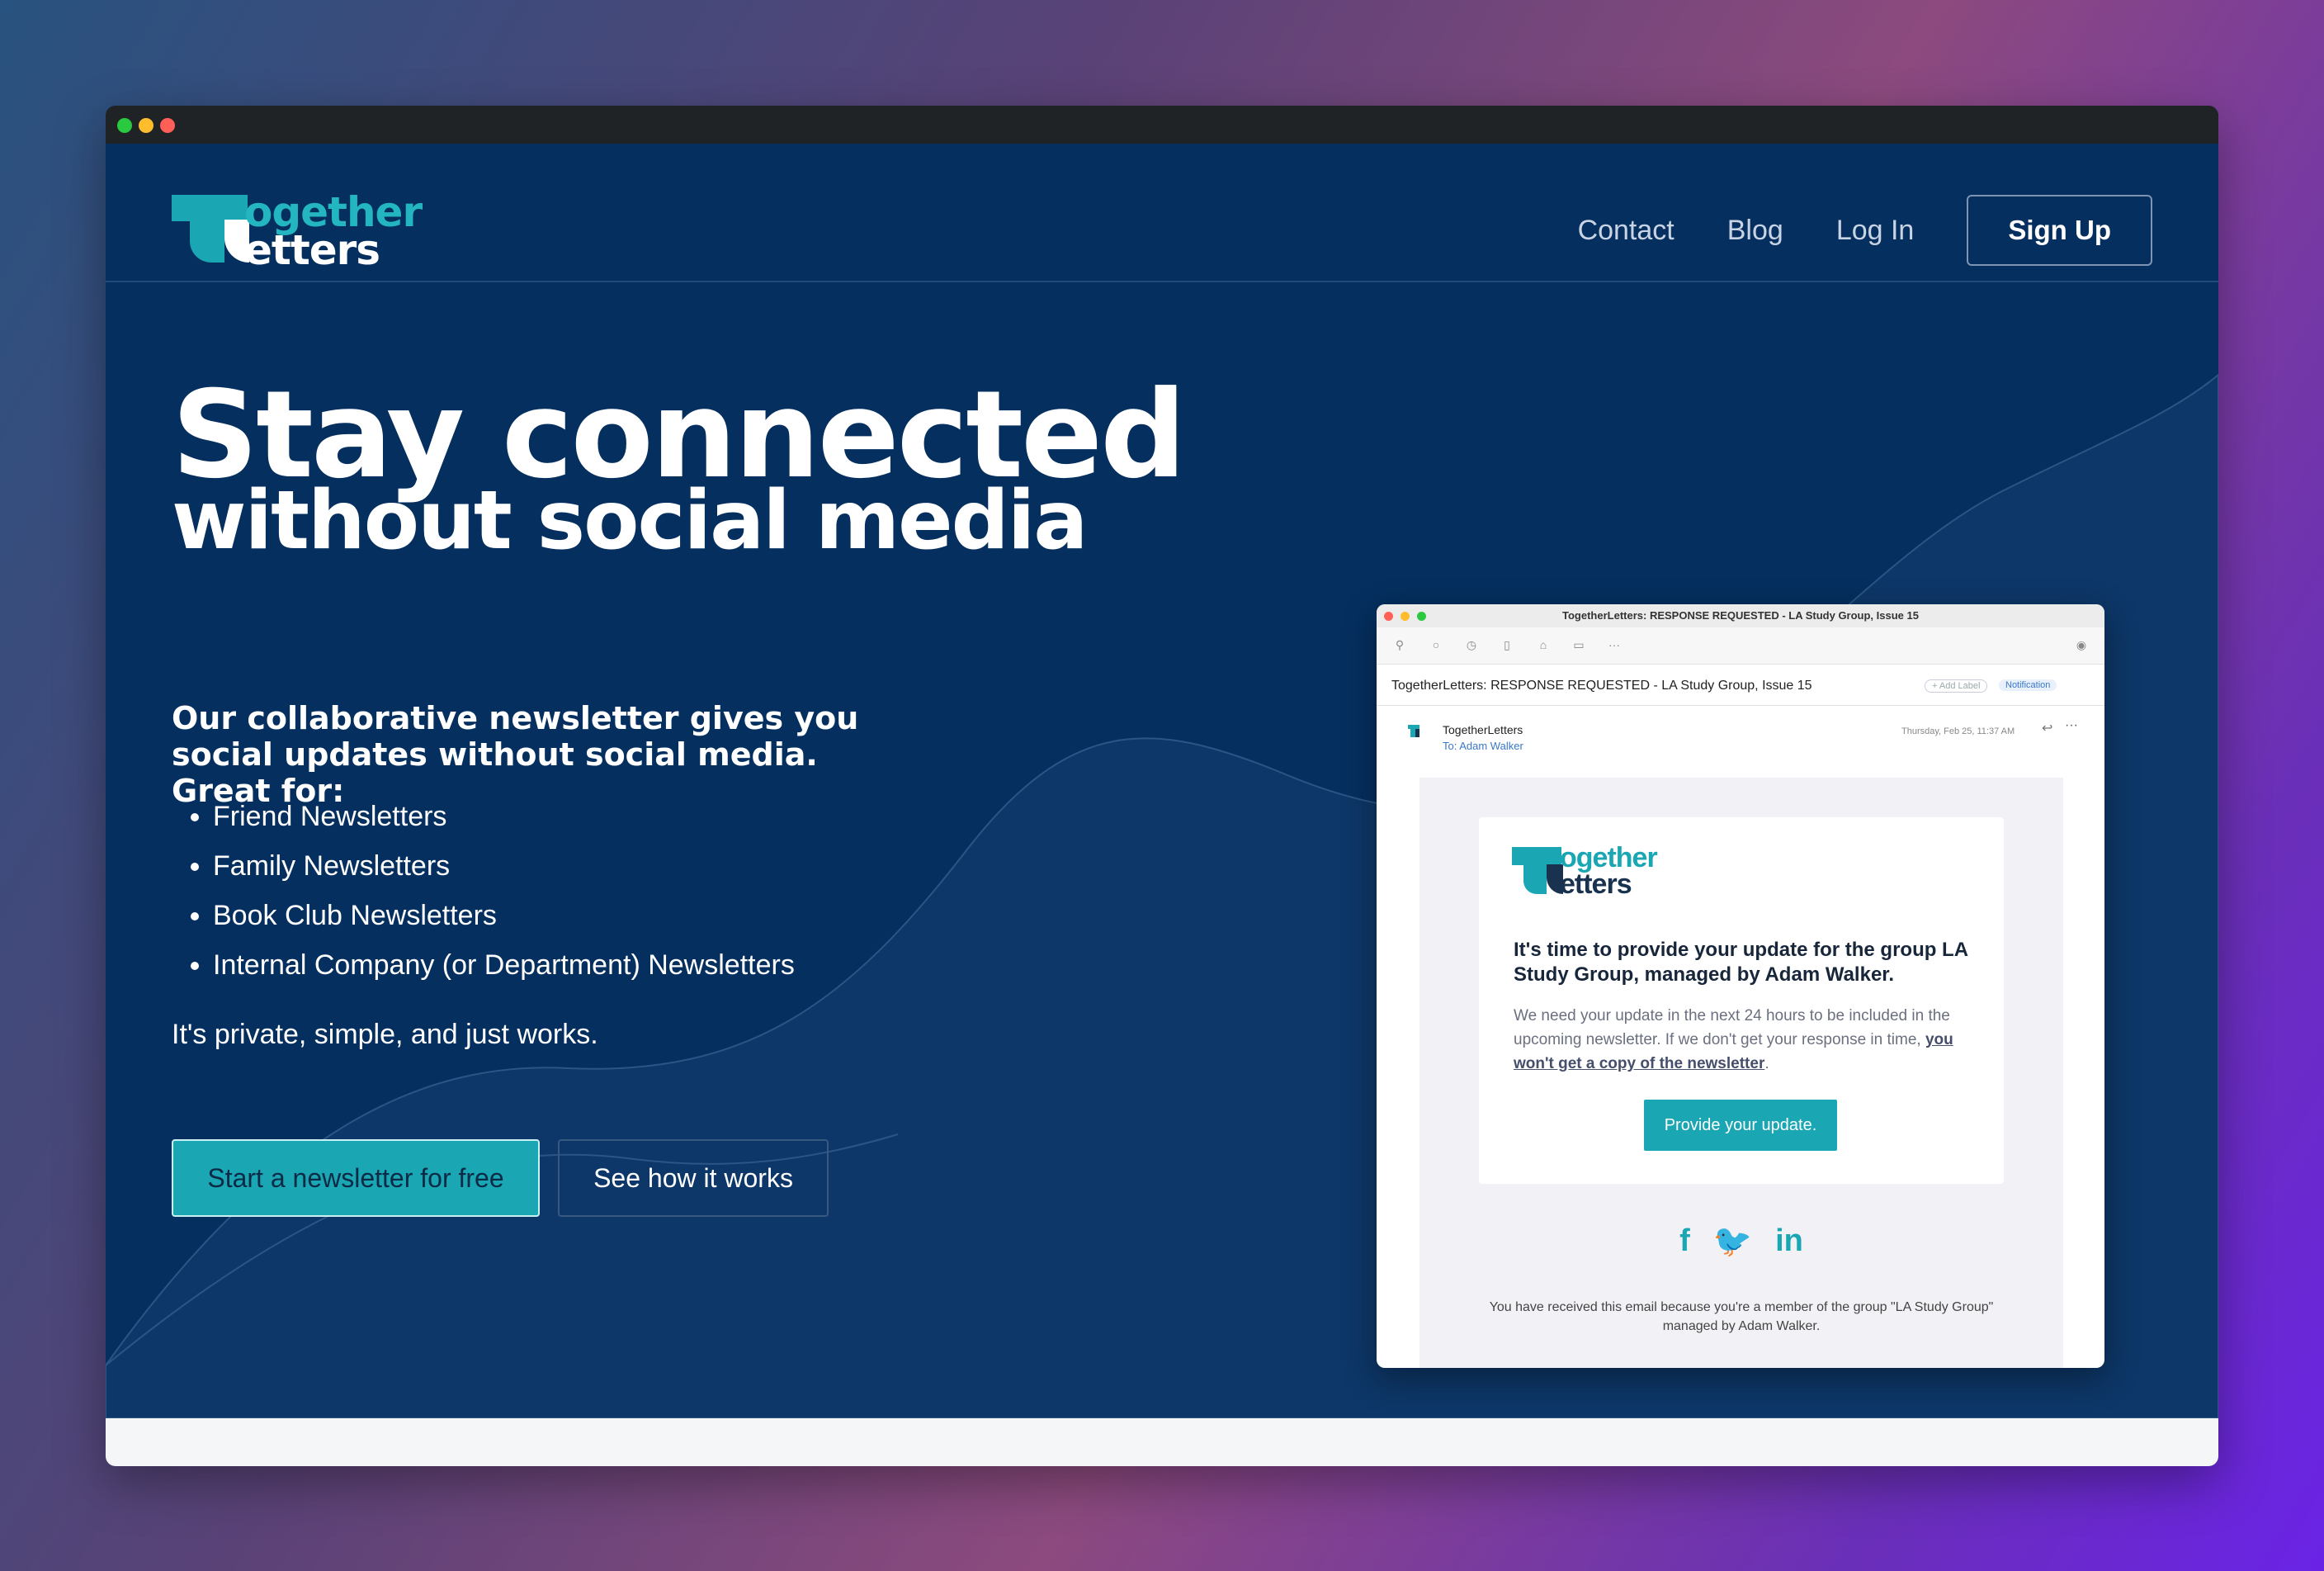 The width and height of the screenshot is (2324, 1571). Describe the element at coordinates (356, 1178) in the screenshot. I see `start-newsletter-button: Start a newsletter for free` at that location.